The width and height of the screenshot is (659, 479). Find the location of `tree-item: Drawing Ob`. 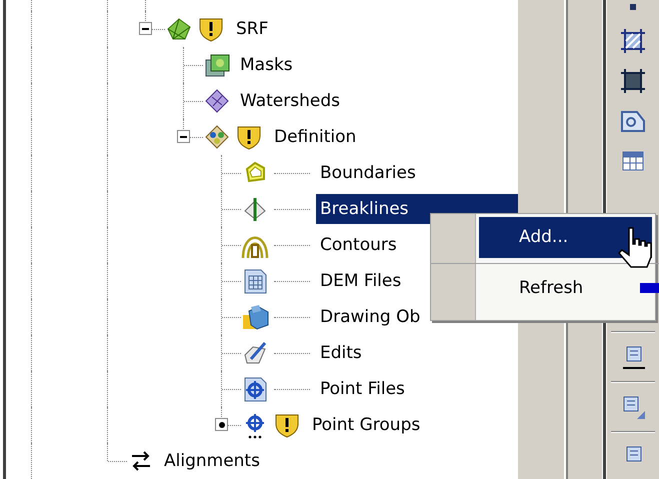

tree-item: Drawing Ob is located at coordinates (370, 317).